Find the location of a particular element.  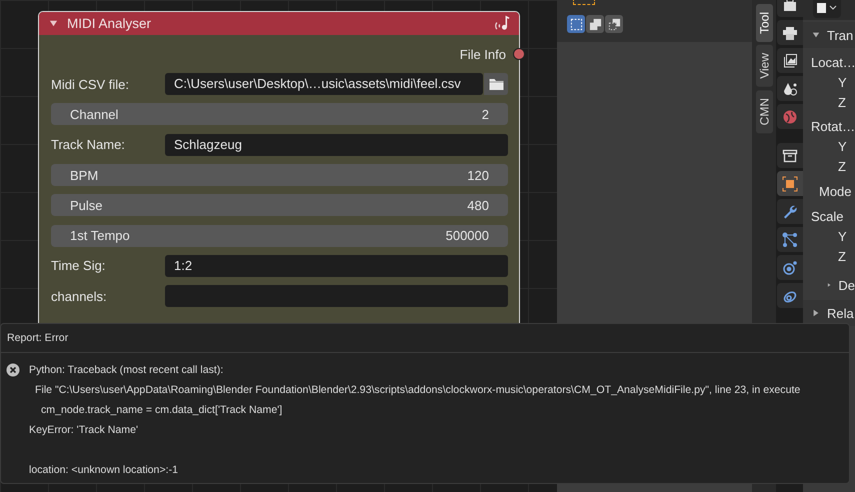

square-icon is located at coordinates (790, 183).